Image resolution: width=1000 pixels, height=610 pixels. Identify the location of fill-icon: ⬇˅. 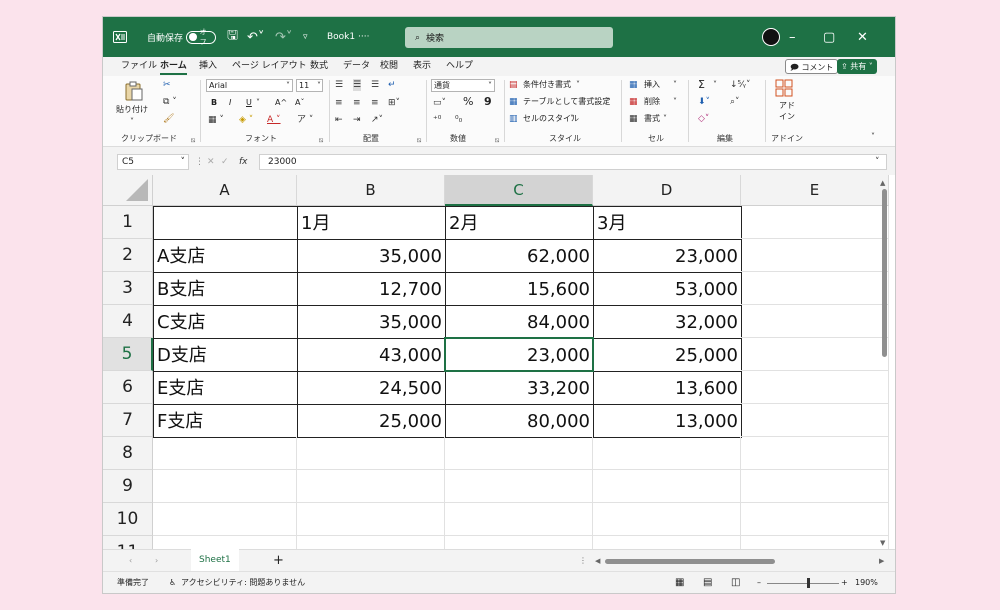
(704, 102).